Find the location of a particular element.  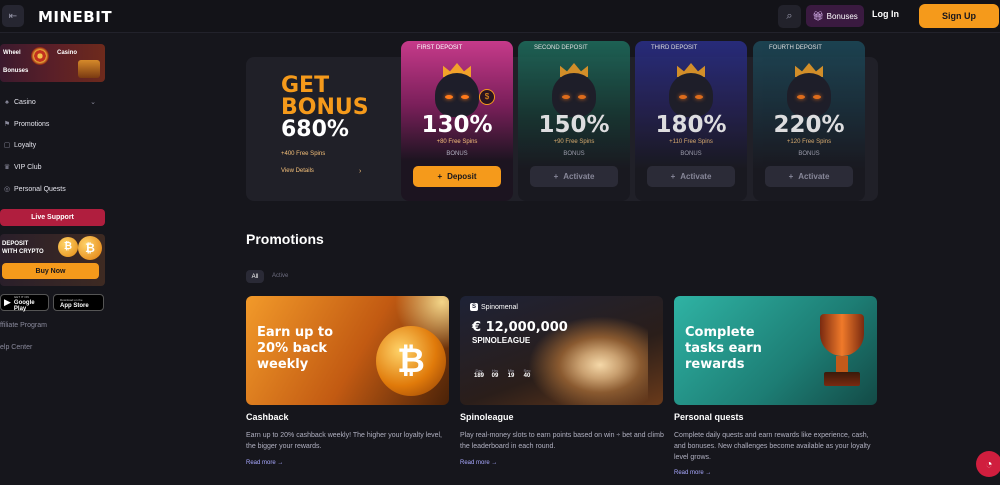

search-button: ⌕ is located at coordinates (789, 16).